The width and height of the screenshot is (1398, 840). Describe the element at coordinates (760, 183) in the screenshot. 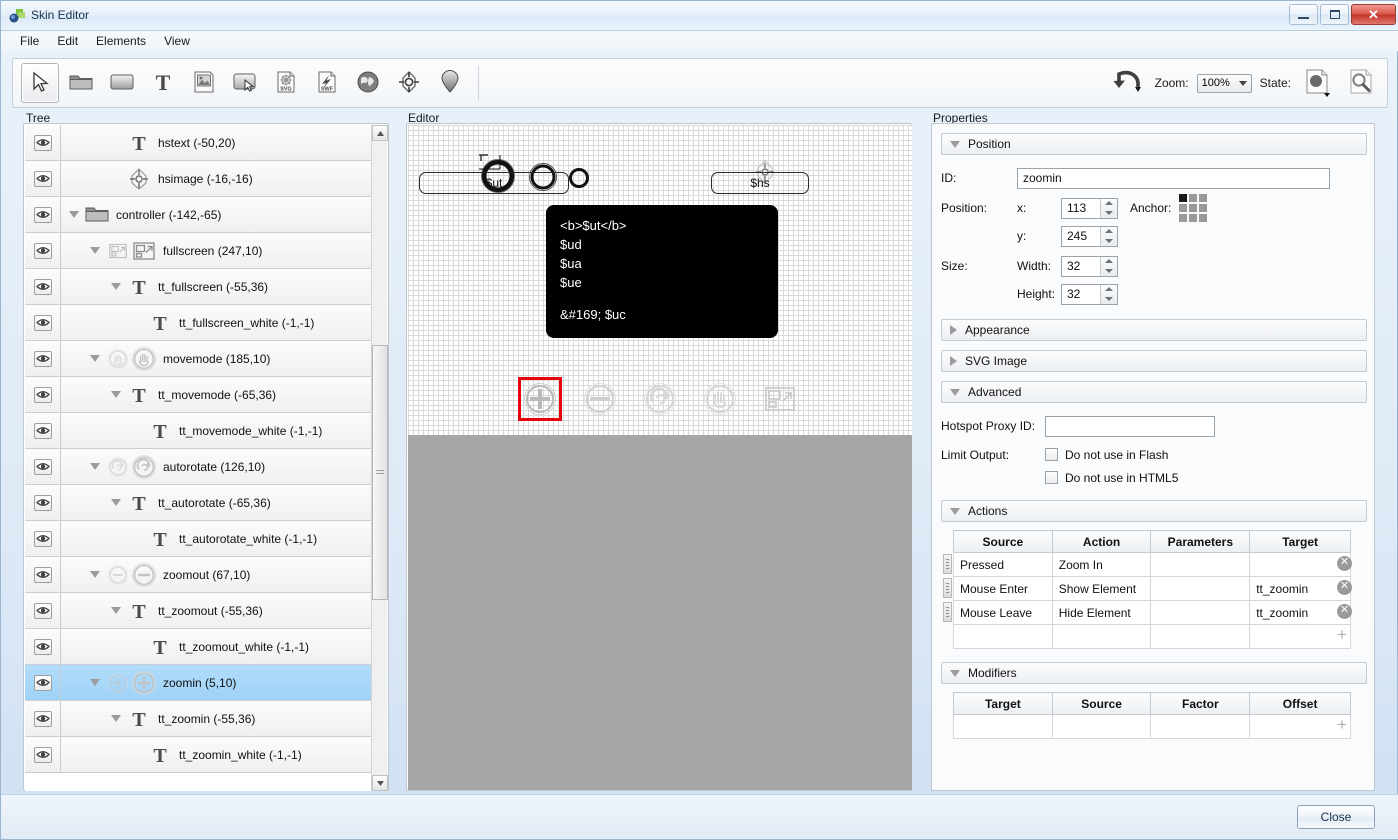

I see `canvas-pill-hs: $hs` at that location.